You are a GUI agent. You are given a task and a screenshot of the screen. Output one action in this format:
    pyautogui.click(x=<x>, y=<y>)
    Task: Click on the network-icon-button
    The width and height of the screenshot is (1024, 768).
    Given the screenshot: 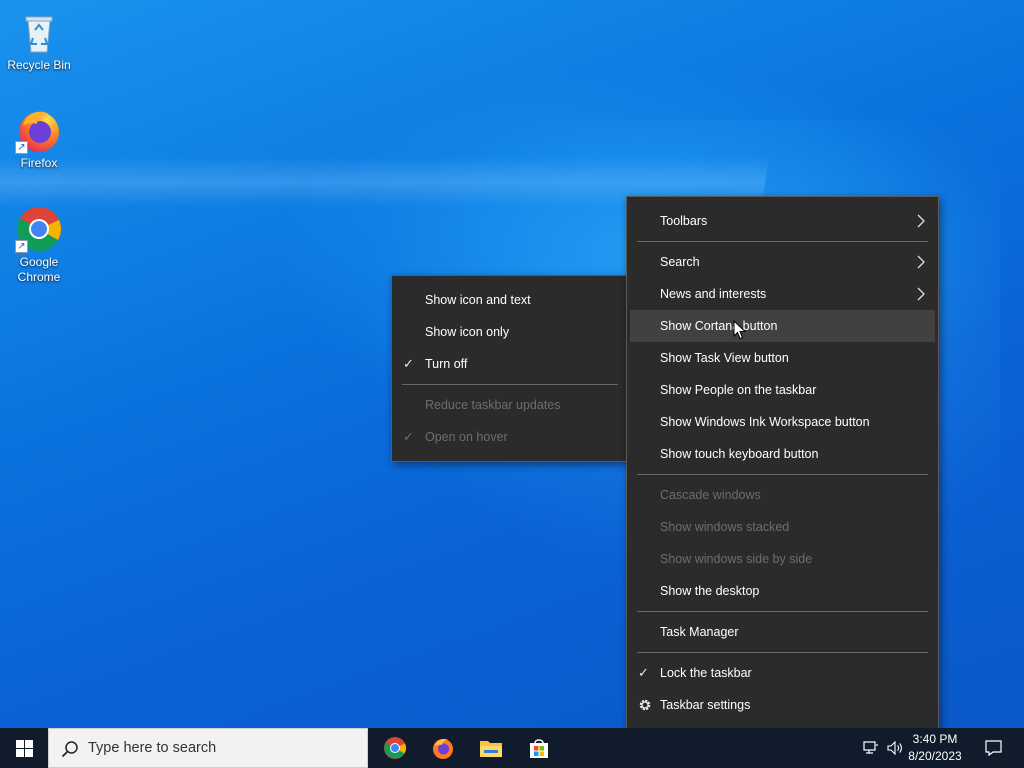 What is the action you would take?
    pyautogui.click(x=871, y=748)
    